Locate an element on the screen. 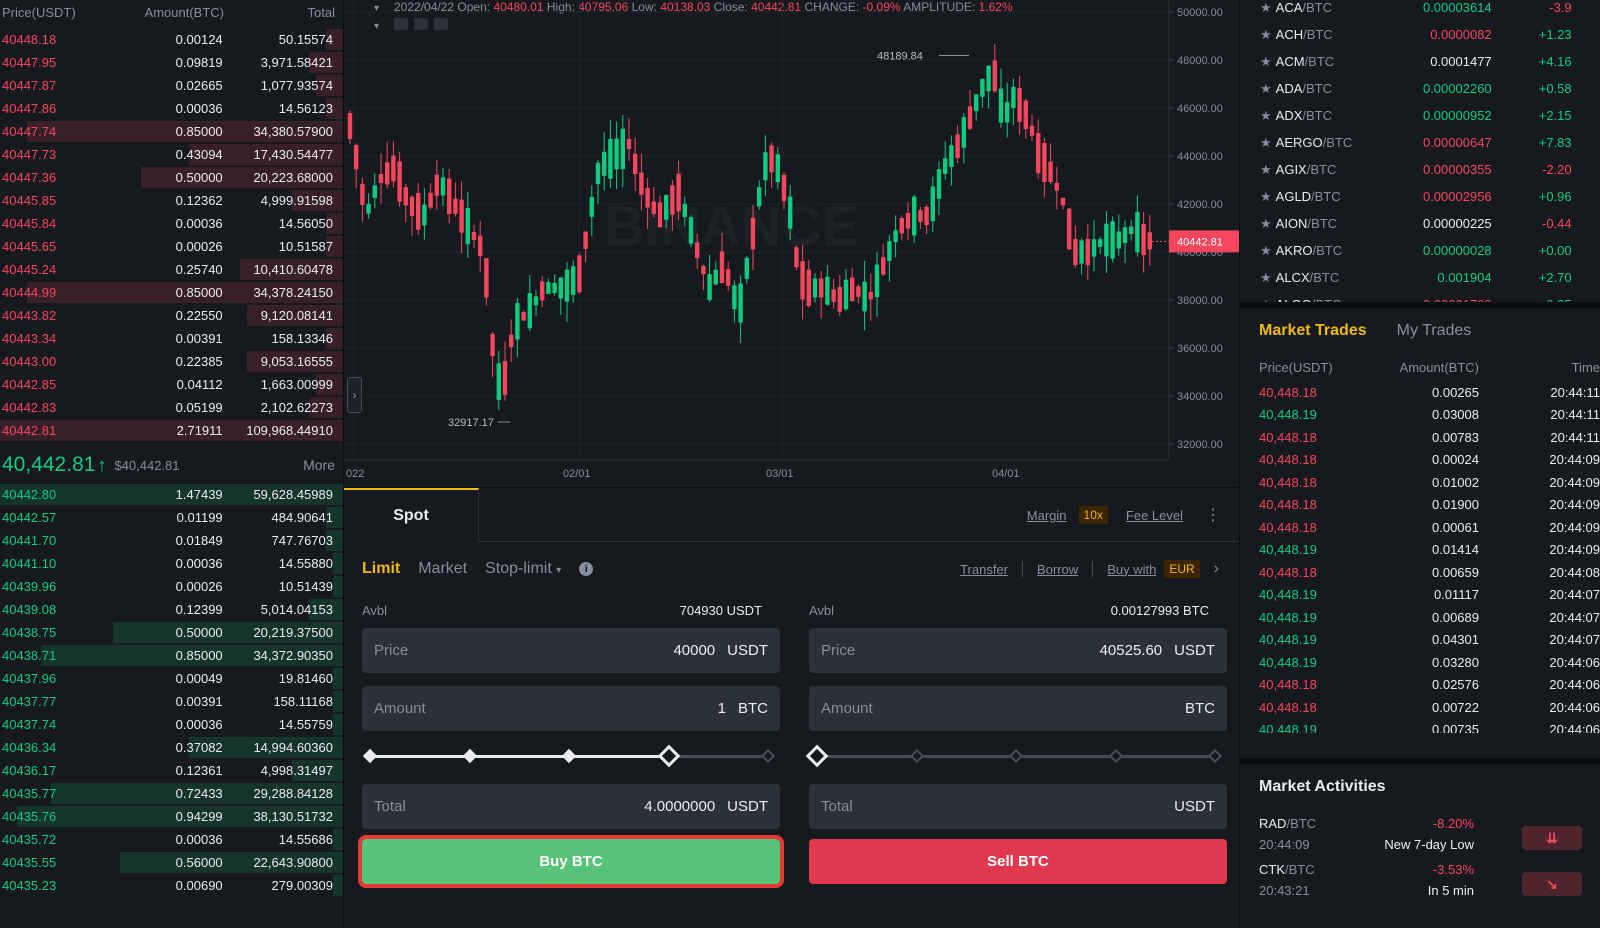 This screenshot has height=928, width=1600. pair-row: ★ AERGO/BTC 0.00000647 +7.83 is located at coordinates (1420, 142).